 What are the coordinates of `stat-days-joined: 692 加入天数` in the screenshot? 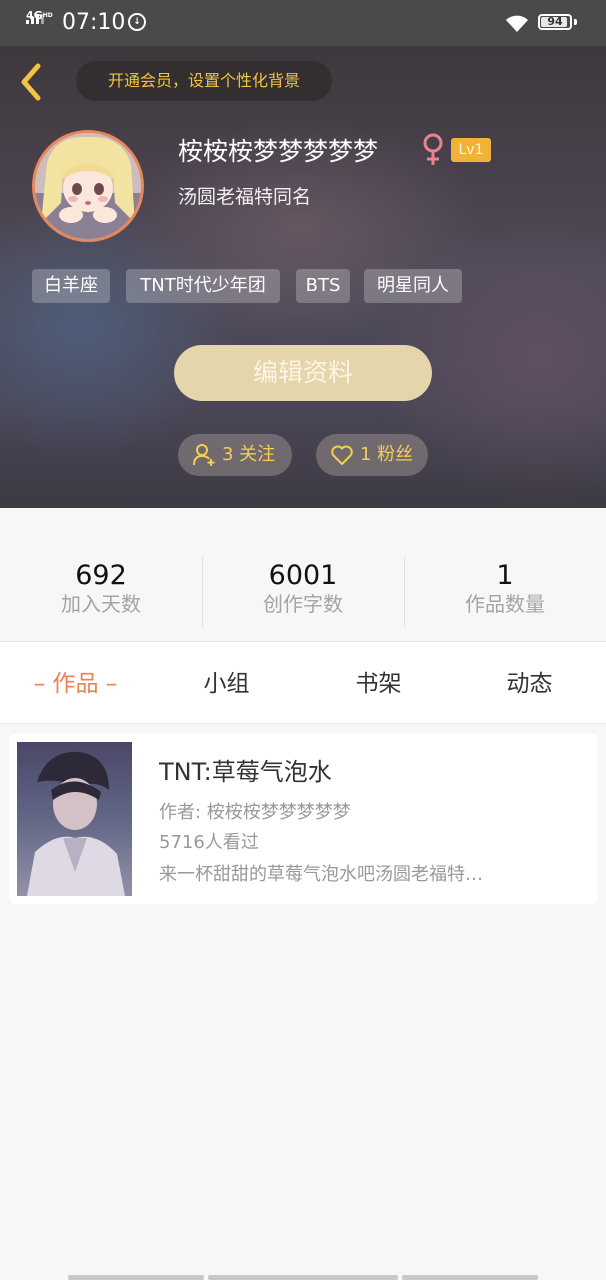 It's located at (101, 588).